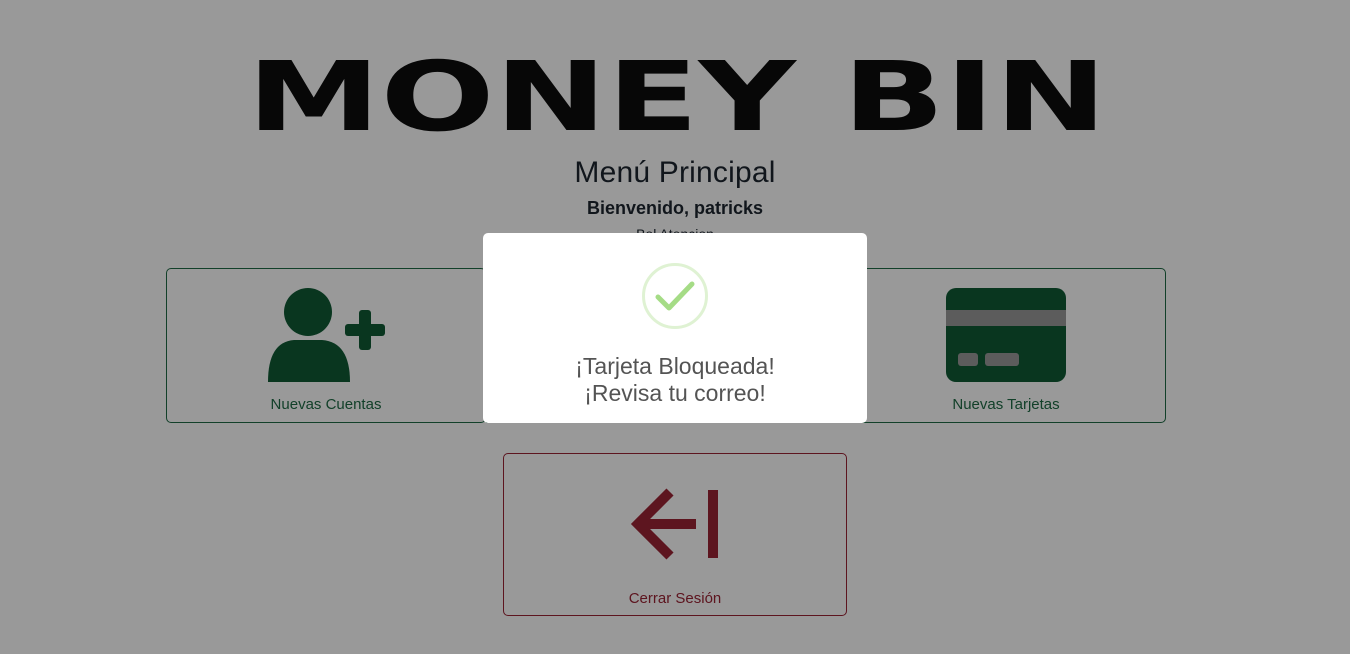 Image resolution: width=1350 pixels, height=654 pixels. I want to click on alert-line-1: ¡Tarjeta Bloqueada!, so click(675, 366).